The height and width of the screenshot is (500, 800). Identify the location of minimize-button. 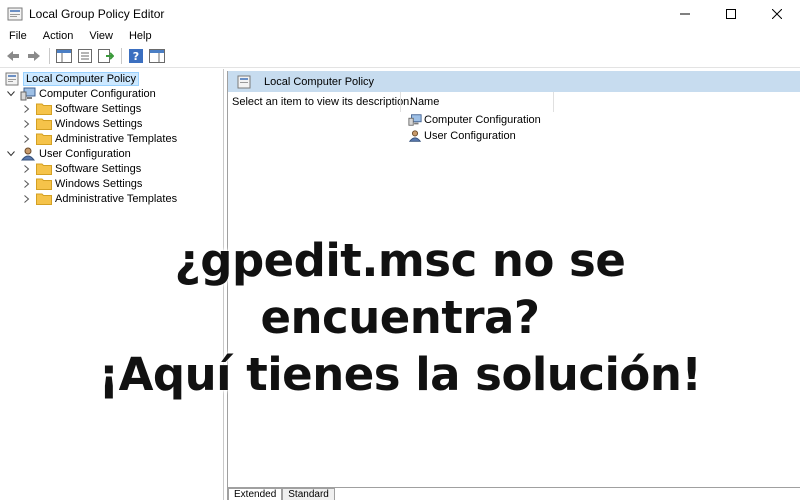
(685, 14).